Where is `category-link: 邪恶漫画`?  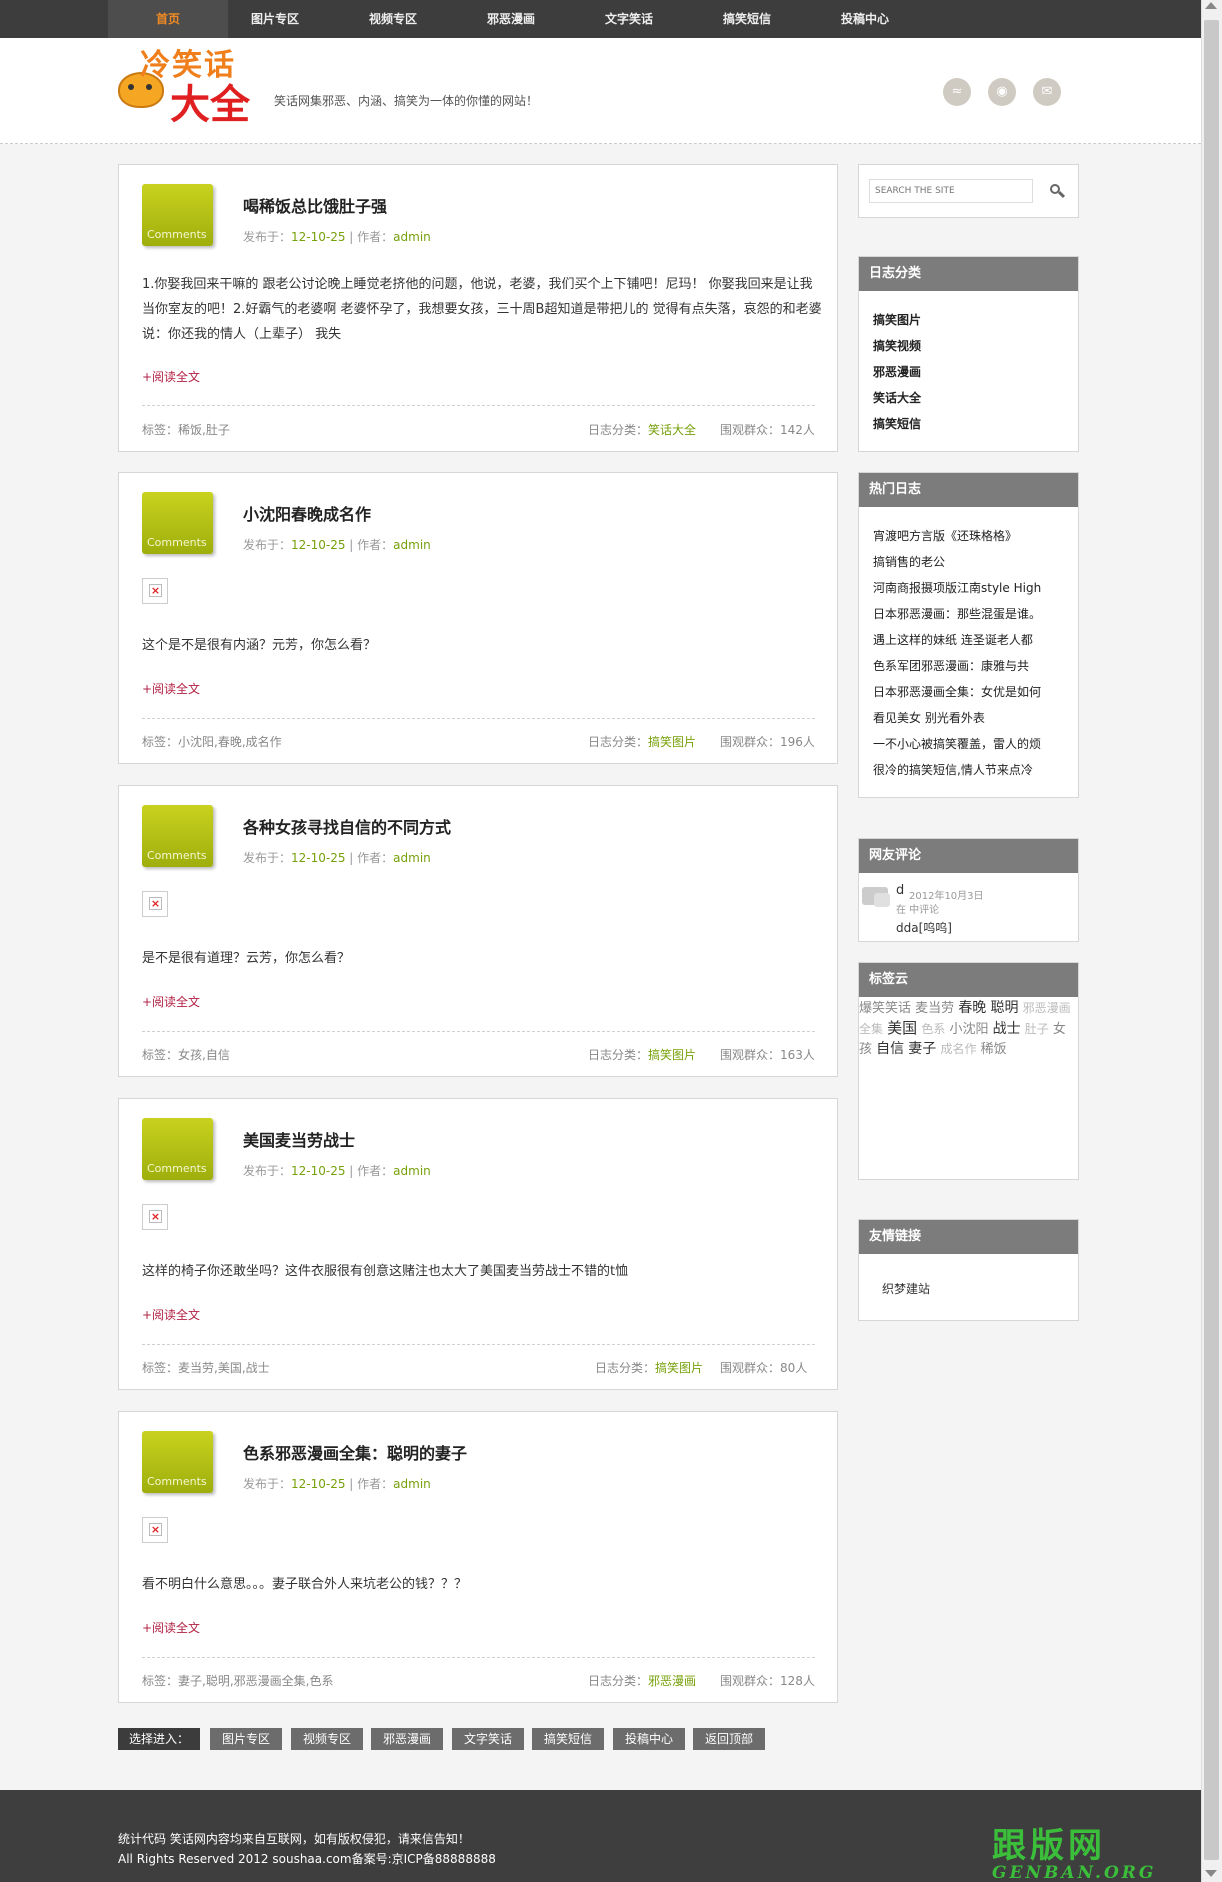
category-link: 邪恶漫画 is located at coordinates (975, 372).